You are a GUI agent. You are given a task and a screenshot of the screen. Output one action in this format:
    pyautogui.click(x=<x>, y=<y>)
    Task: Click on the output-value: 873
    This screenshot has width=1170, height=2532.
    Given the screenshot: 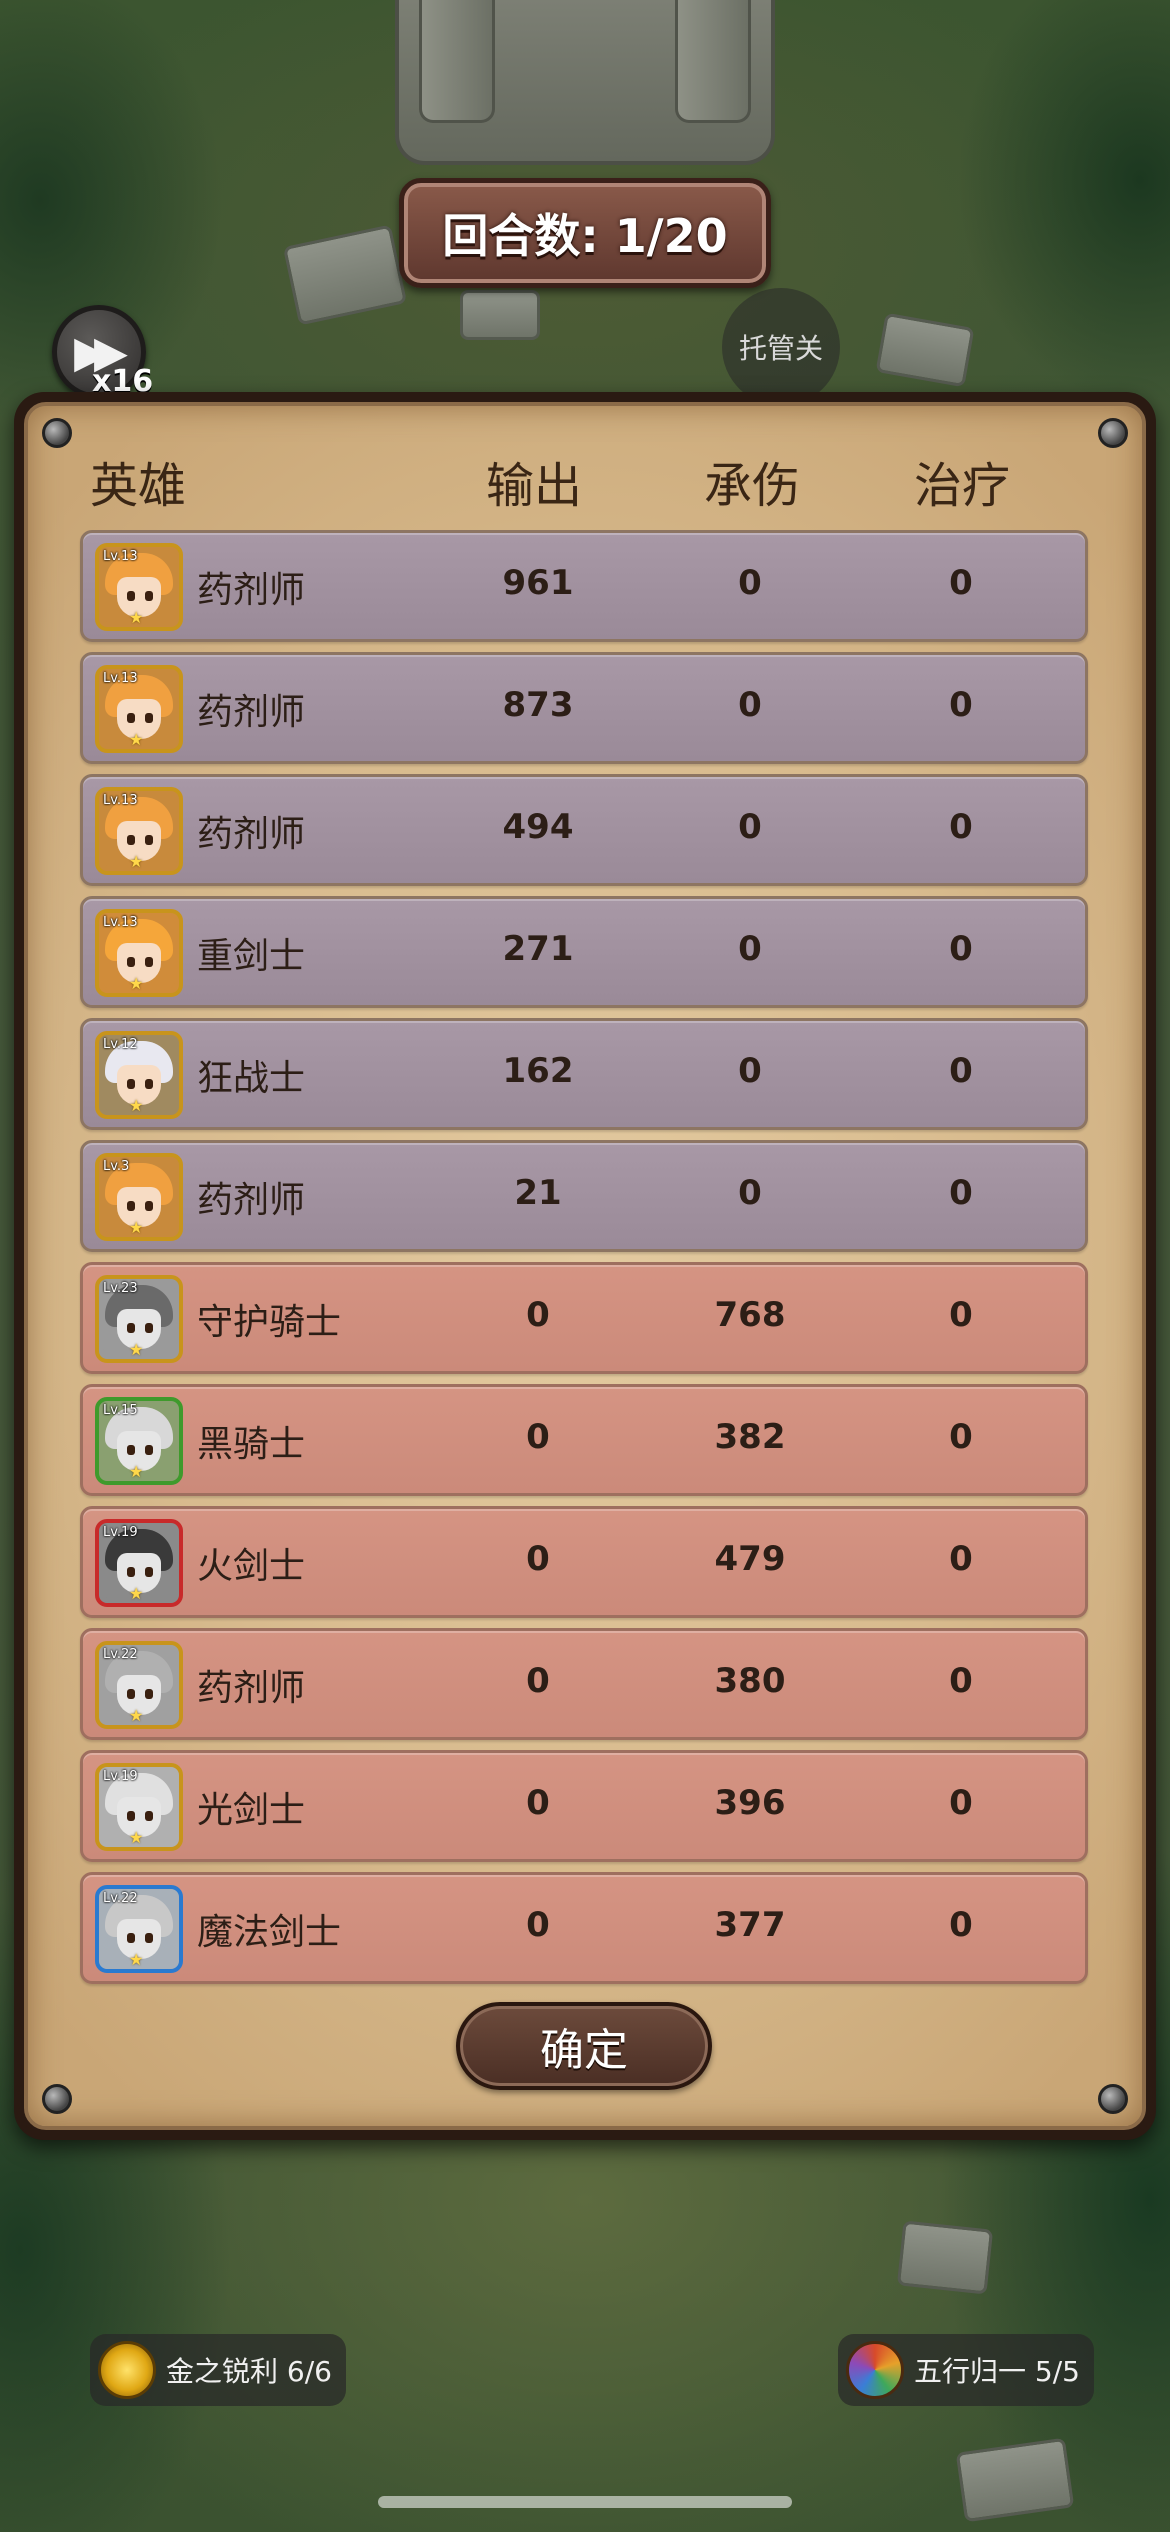 What is the action you would take?
    pyautogui.click(x=538, y=705)
    